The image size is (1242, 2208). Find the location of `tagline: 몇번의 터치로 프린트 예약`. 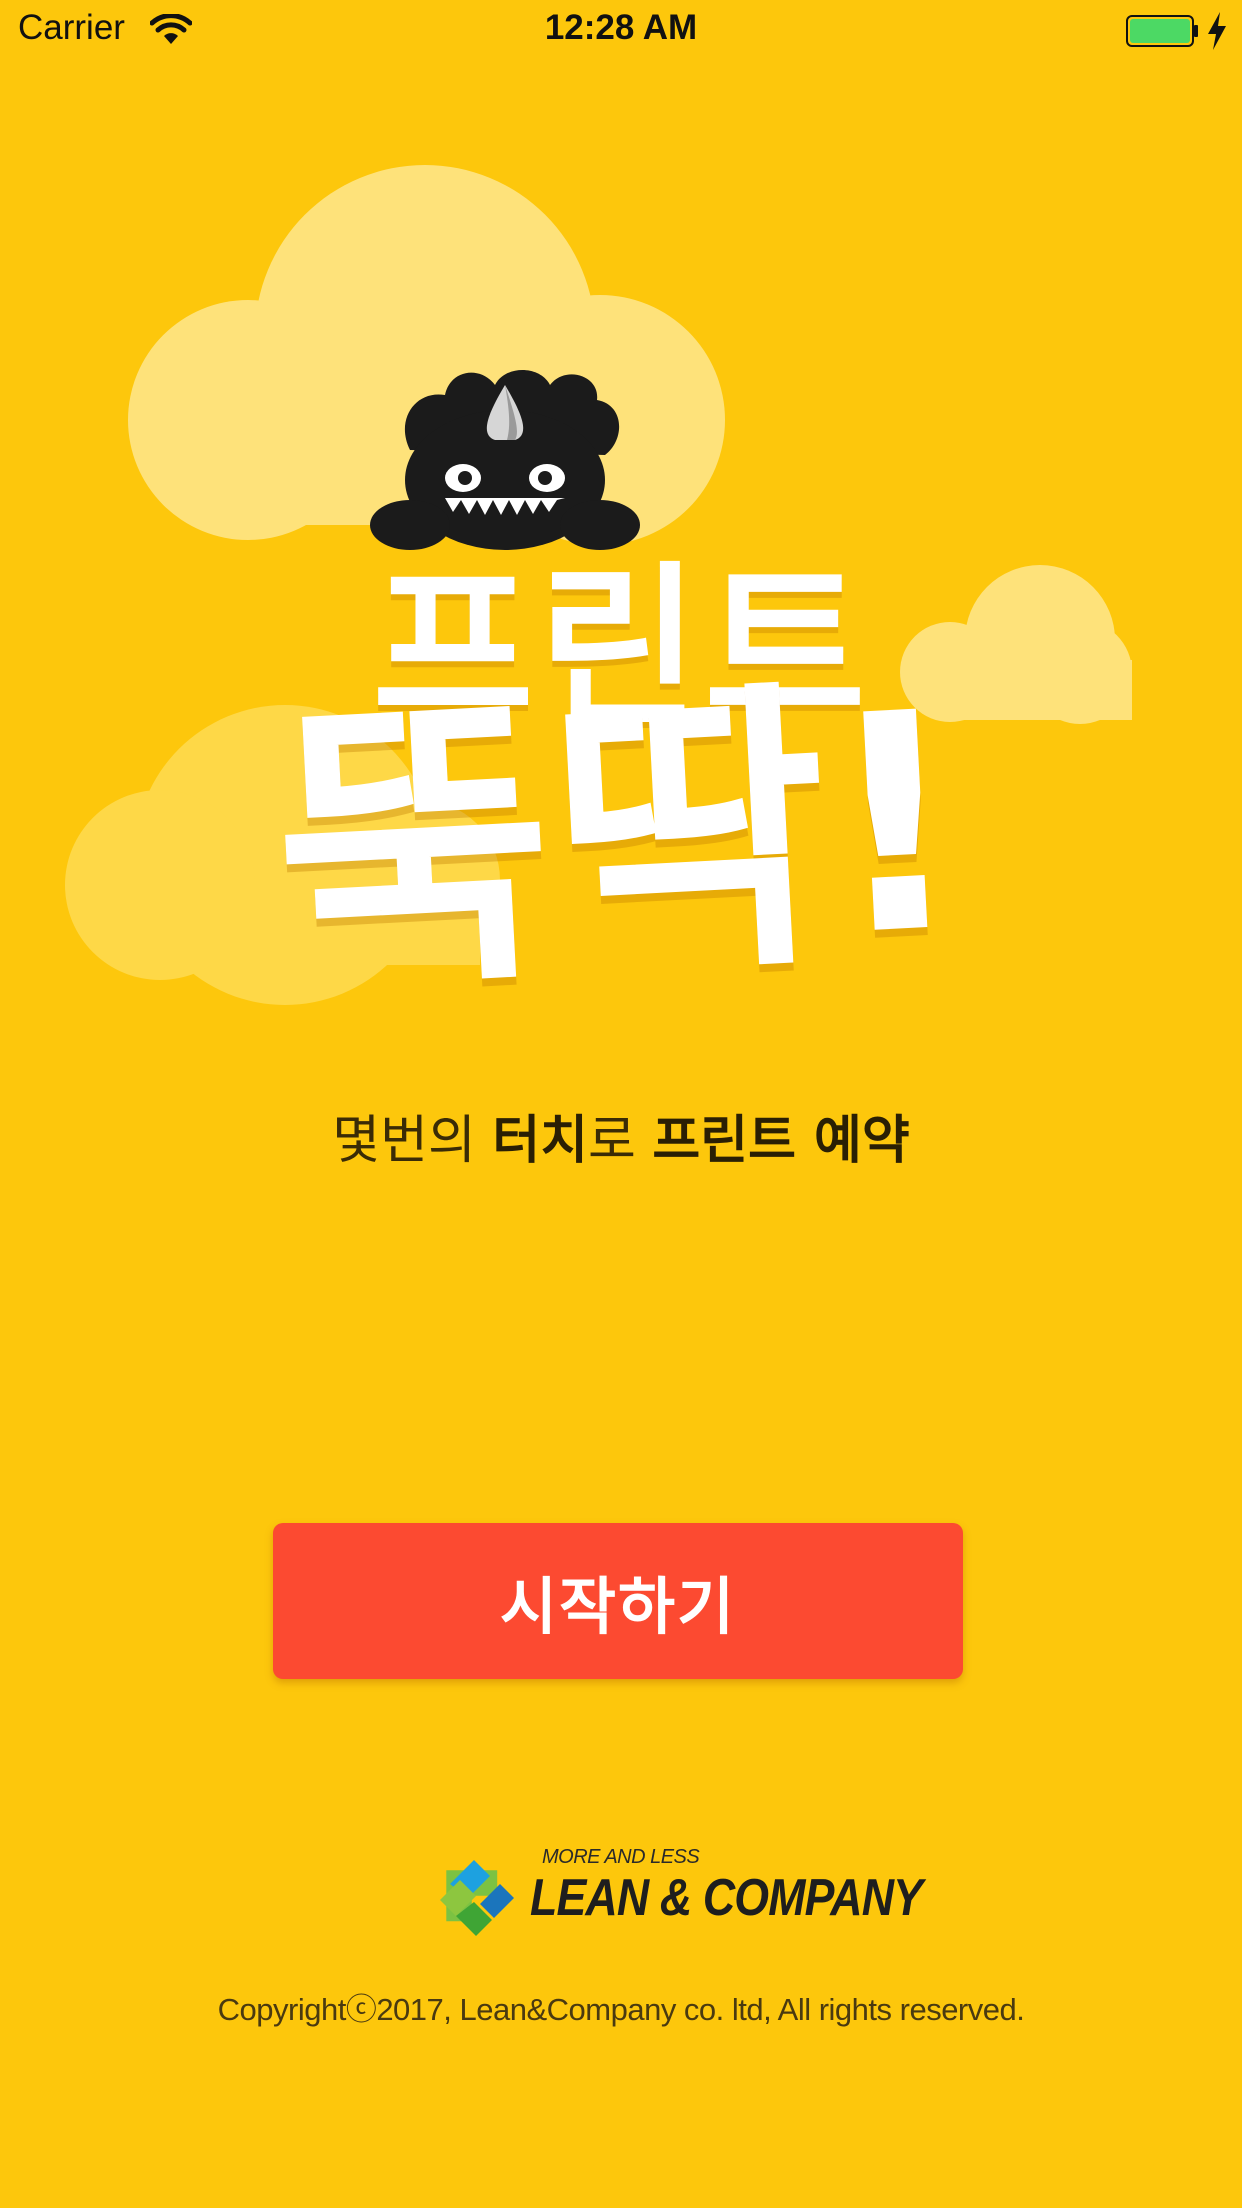

tagline: 몇번의 터치로 프린트 예약 is located at coordinates (621, 1135).